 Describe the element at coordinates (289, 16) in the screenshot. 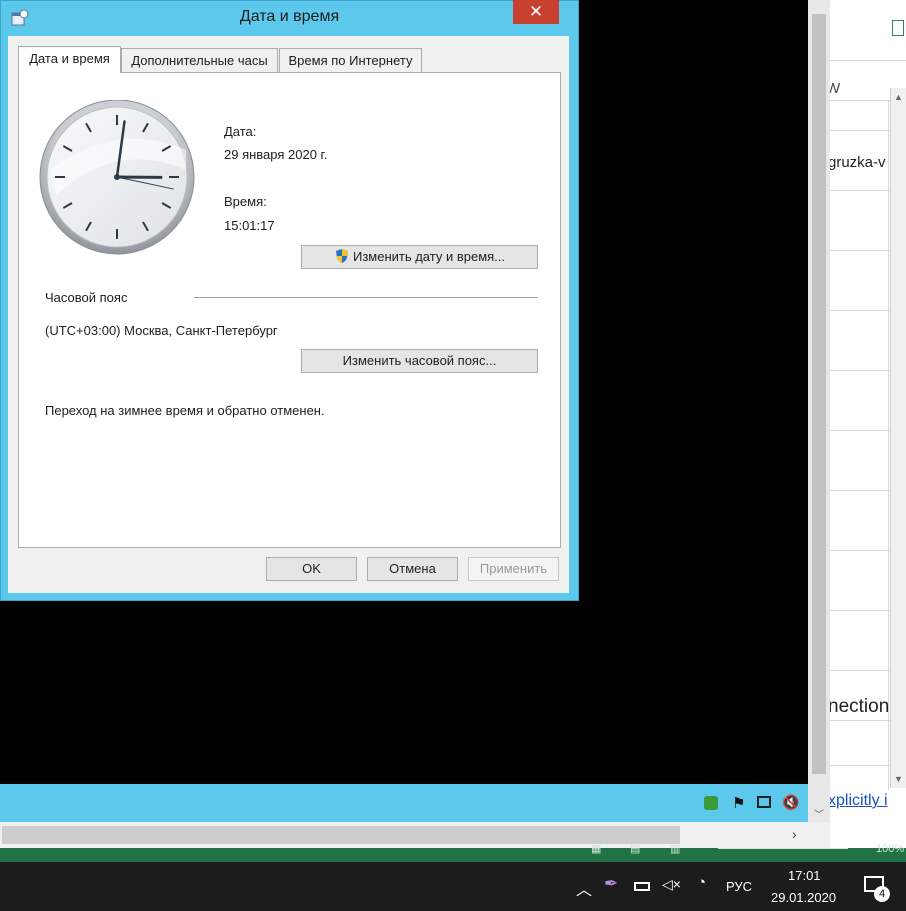

I see `dialog-title: Дата и время` at that location.